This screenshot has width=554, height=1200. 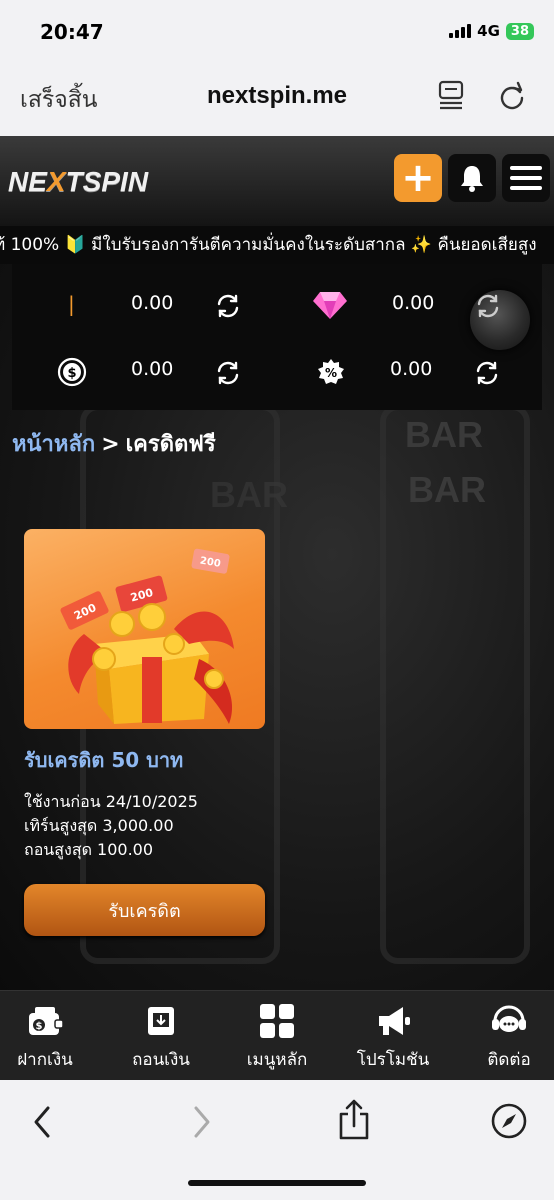 I want to click on url-display: nextspin.me, so click(x=277, y=96).